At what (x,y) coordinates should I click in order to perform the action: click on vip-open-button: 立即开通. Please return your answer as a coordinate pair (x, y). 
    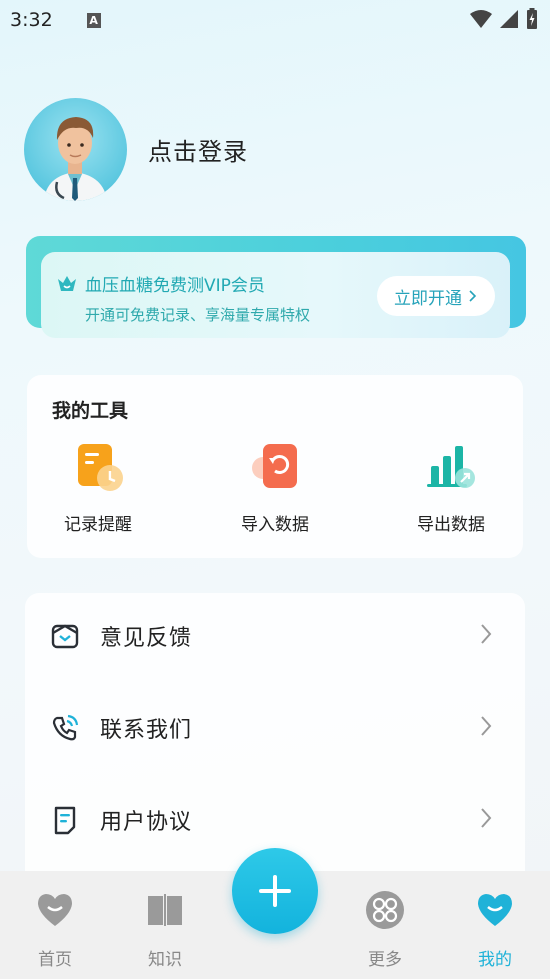
    Looking at the image, I should click on (436, 296).